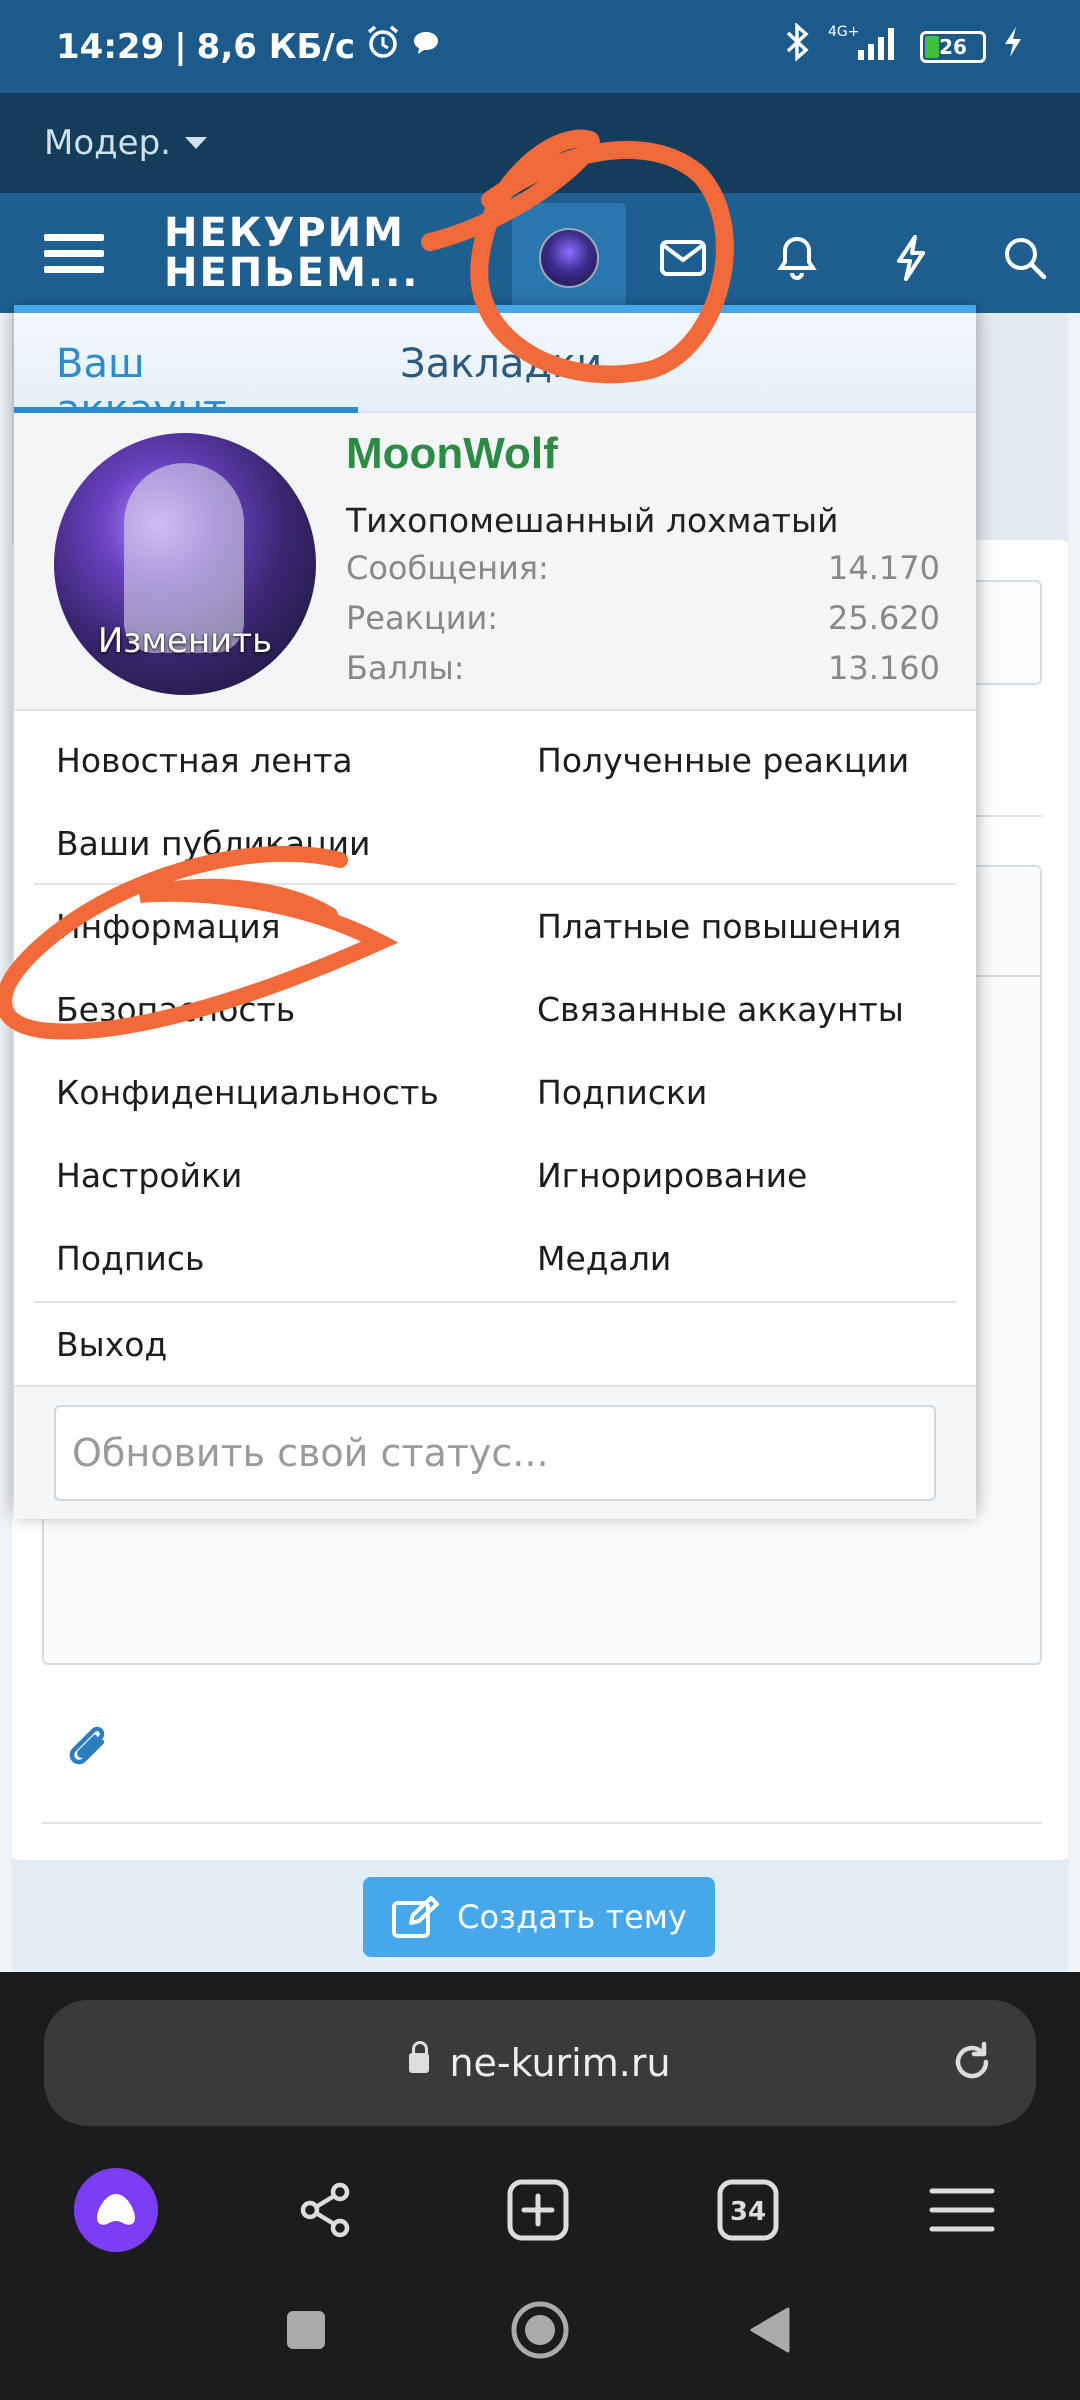 The width and height of the screenshot is (1080, 2400). What do you see at coordinates (185, 641) in the screenshot?
I see `change-avatar-label: Изменить` at bounding box center [185, 641].